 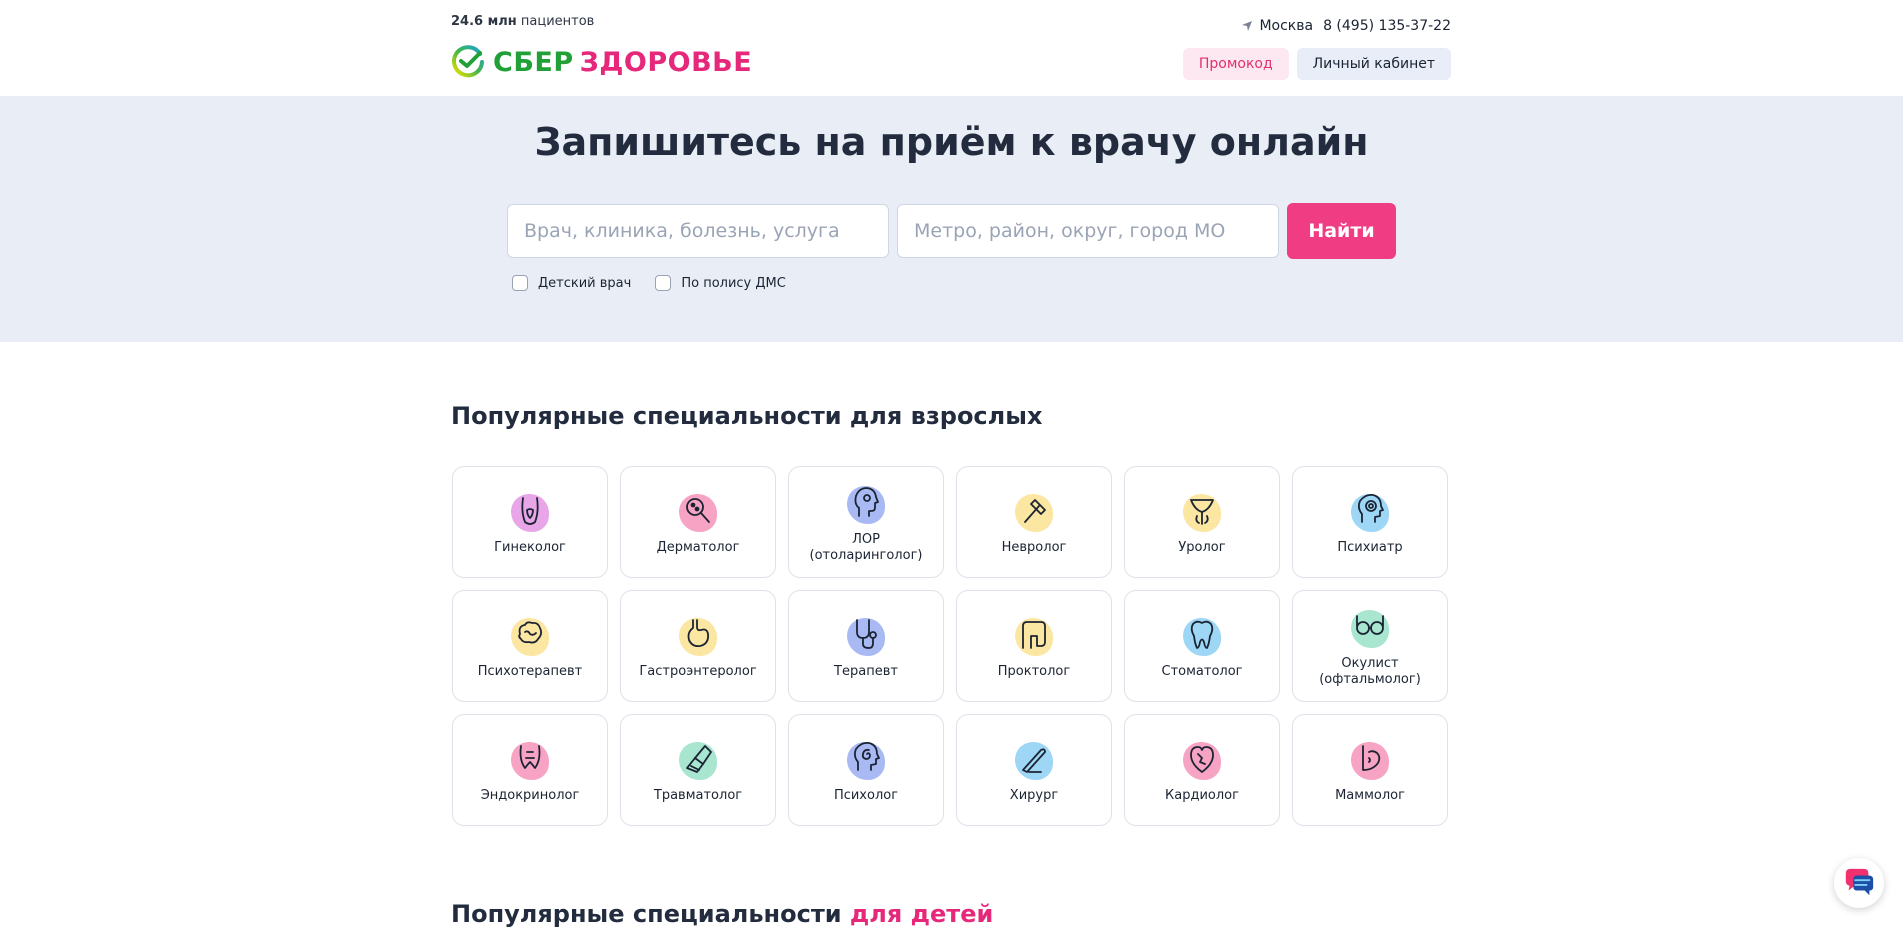 What do you see at coordinates (1341, 231) in the screenshot?
I see `find-button: Найти` at bounding box center [1341, 231].